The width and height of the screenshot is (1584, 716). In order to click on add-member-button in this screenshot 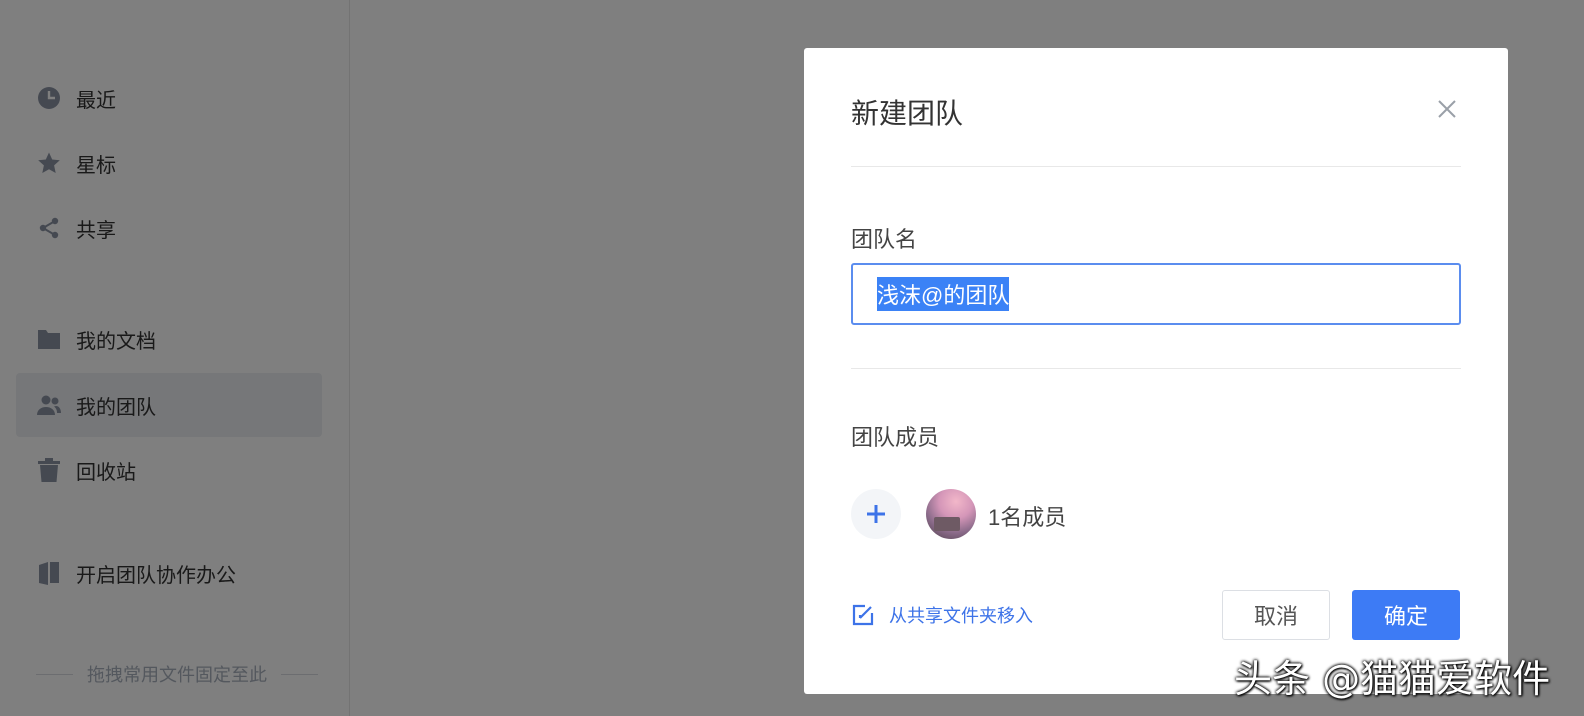, I will do `click(876, 514)`.